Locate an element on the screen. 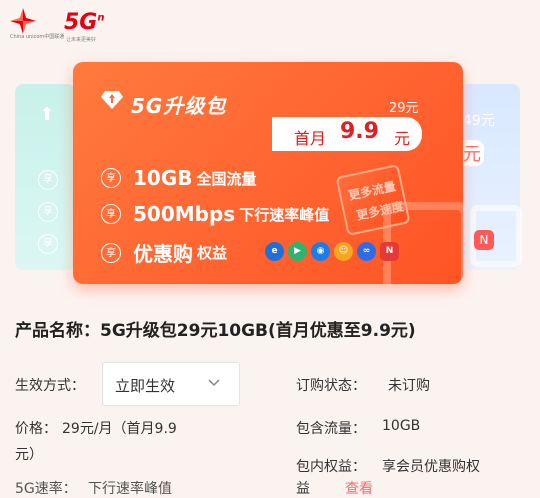  rights-label: 包内权益： is located at coordinates (331, 467).